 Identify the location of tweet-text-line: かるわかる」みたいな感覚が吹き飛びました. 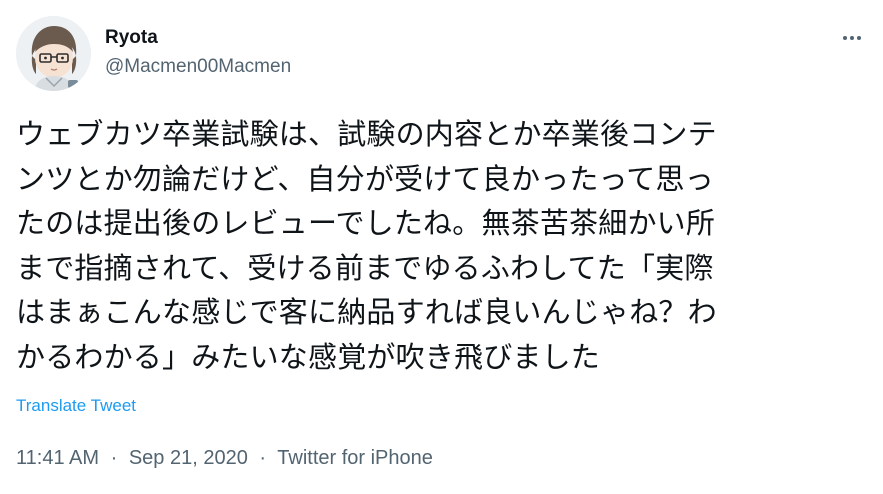
(308, 356).